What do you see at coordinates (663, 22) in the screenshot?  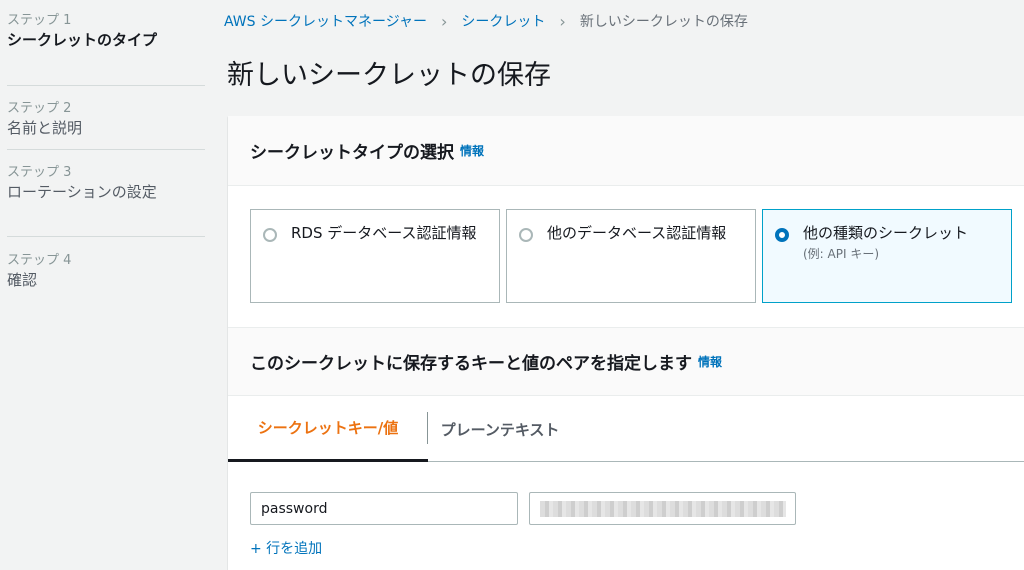 I see `breadcrumb-current: 新しいシークレットの保存` at bounding box center [663, 22].